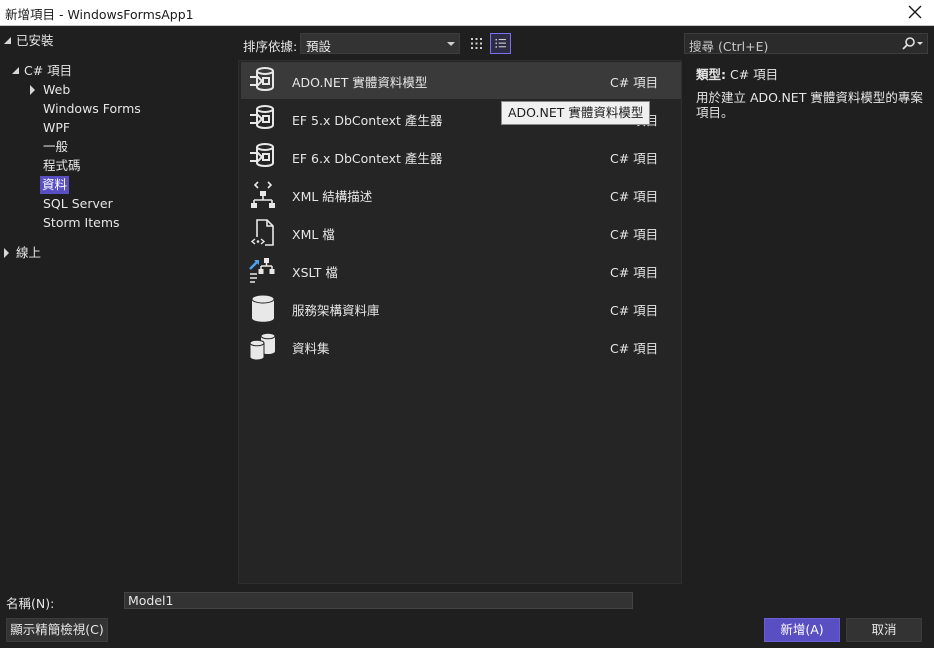  I want to click on tree-node-storm-items: Storm Items, so click(135, 223).